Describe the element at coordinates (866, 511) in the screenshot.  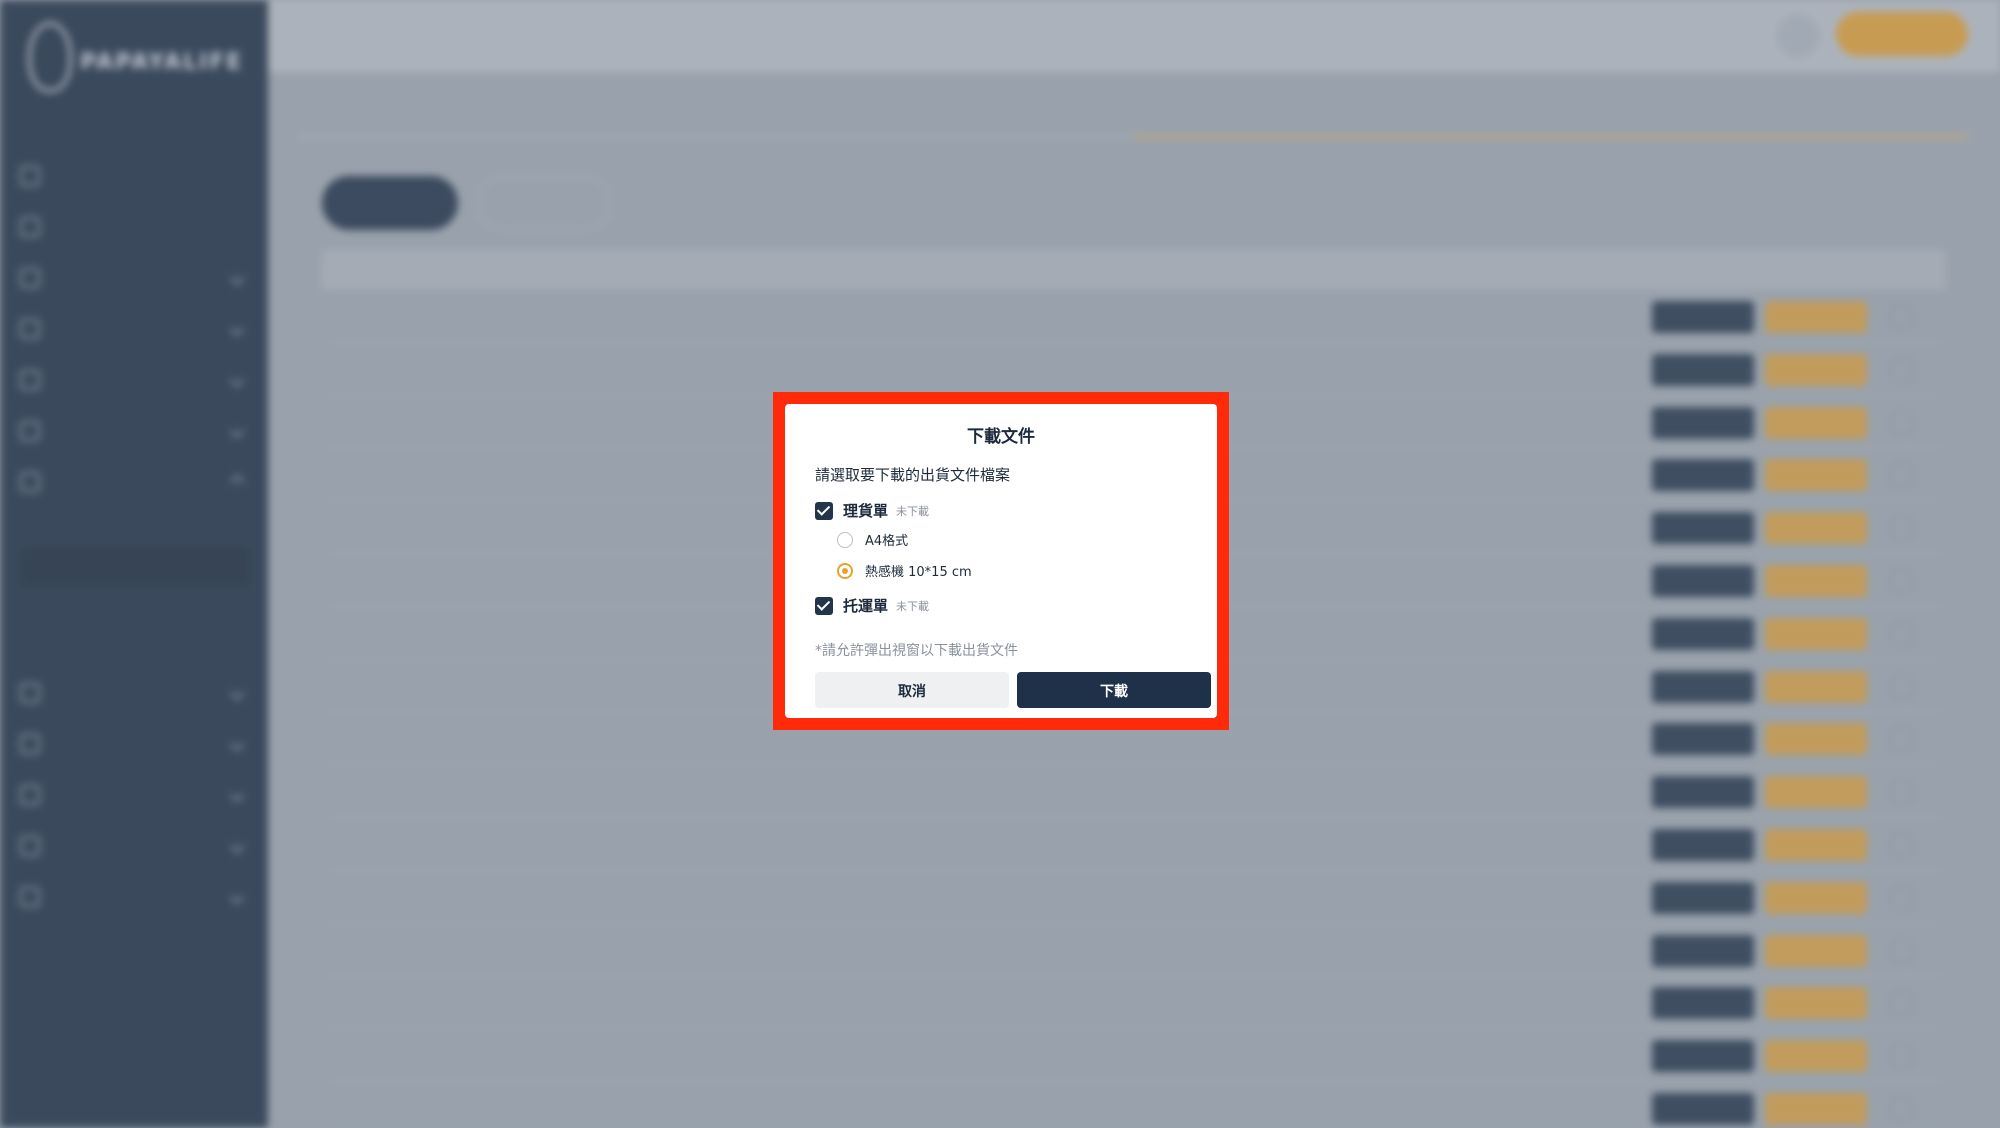
I see `option-label: 理貨單` at that location.